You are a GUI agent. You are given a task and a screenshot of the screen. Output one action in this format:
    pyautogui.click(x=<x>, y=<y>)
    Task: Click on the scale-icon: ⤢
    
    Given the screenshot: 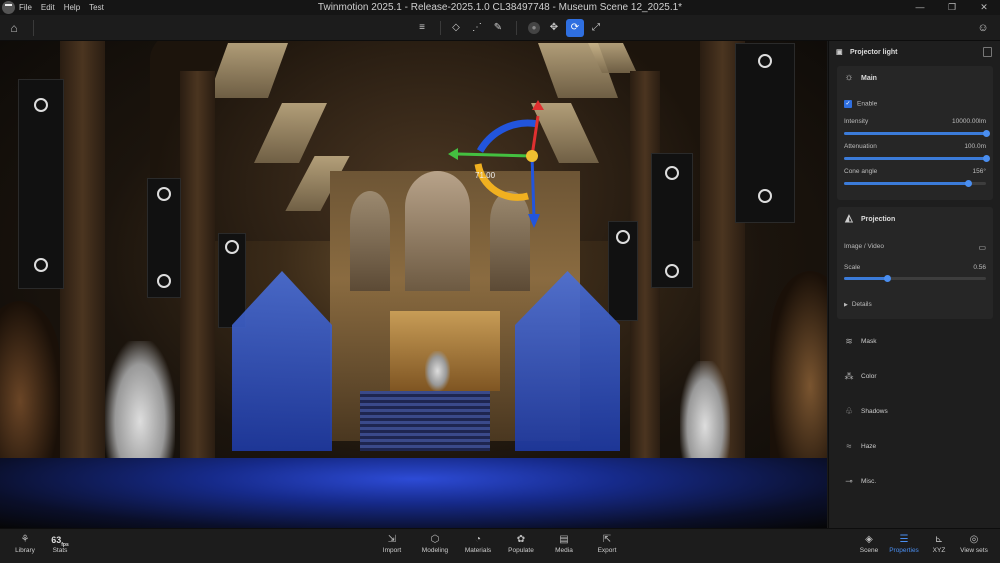 What is the action you would take?
    pyautogui.click(x=596, y=28)
    